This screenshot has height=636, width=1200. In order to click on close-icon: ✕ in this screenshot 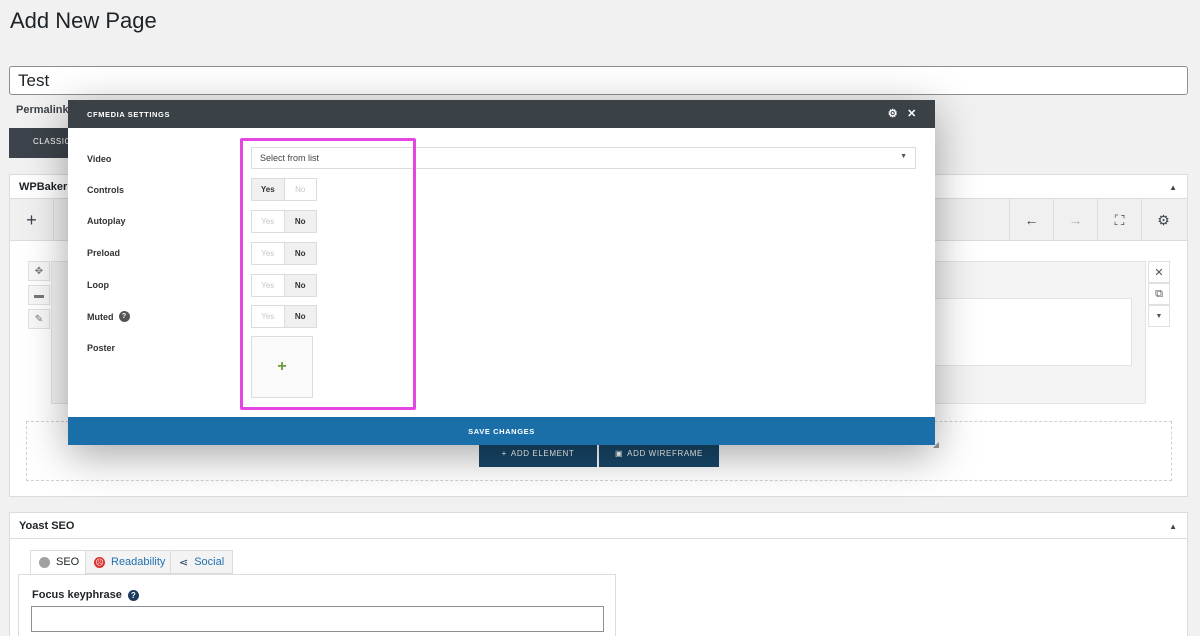, I will do `click(912, 113)`.